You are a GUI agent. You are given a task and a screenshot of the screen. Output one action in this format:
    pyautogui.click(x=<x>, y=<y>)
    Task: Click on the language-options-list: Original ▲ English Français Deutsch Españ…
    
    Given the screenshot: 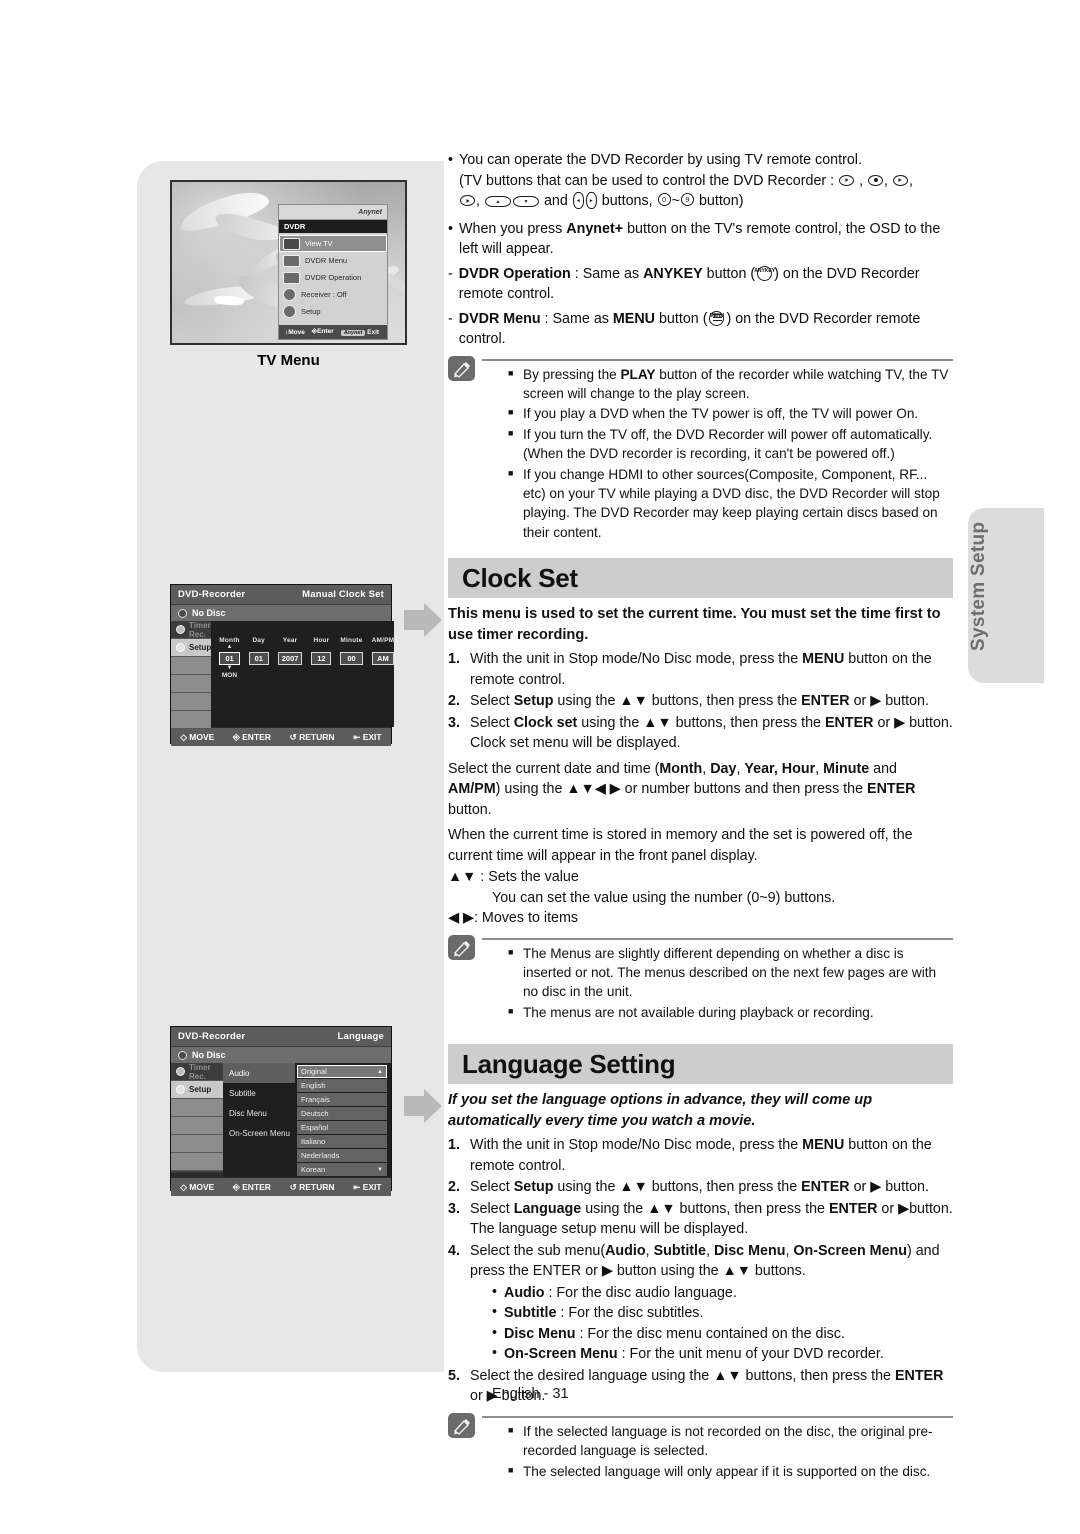 What is the action you would take?
    pyautogui.click(x=343, y=1120)
    